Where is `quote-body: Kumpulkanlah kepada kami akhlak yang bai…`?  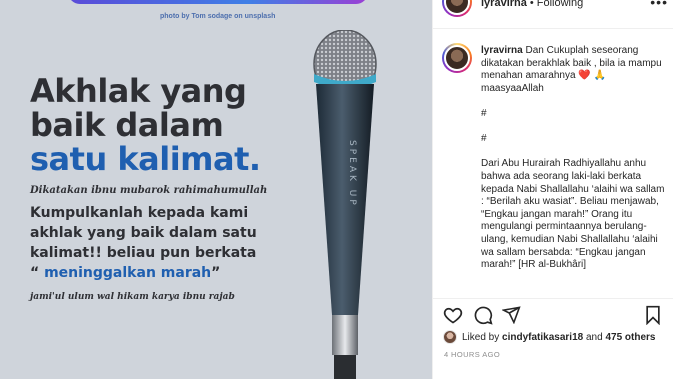
quote-body: Kumpulkanlah kepada kami akhlak yang bai… is located at coordinates (164, 243).